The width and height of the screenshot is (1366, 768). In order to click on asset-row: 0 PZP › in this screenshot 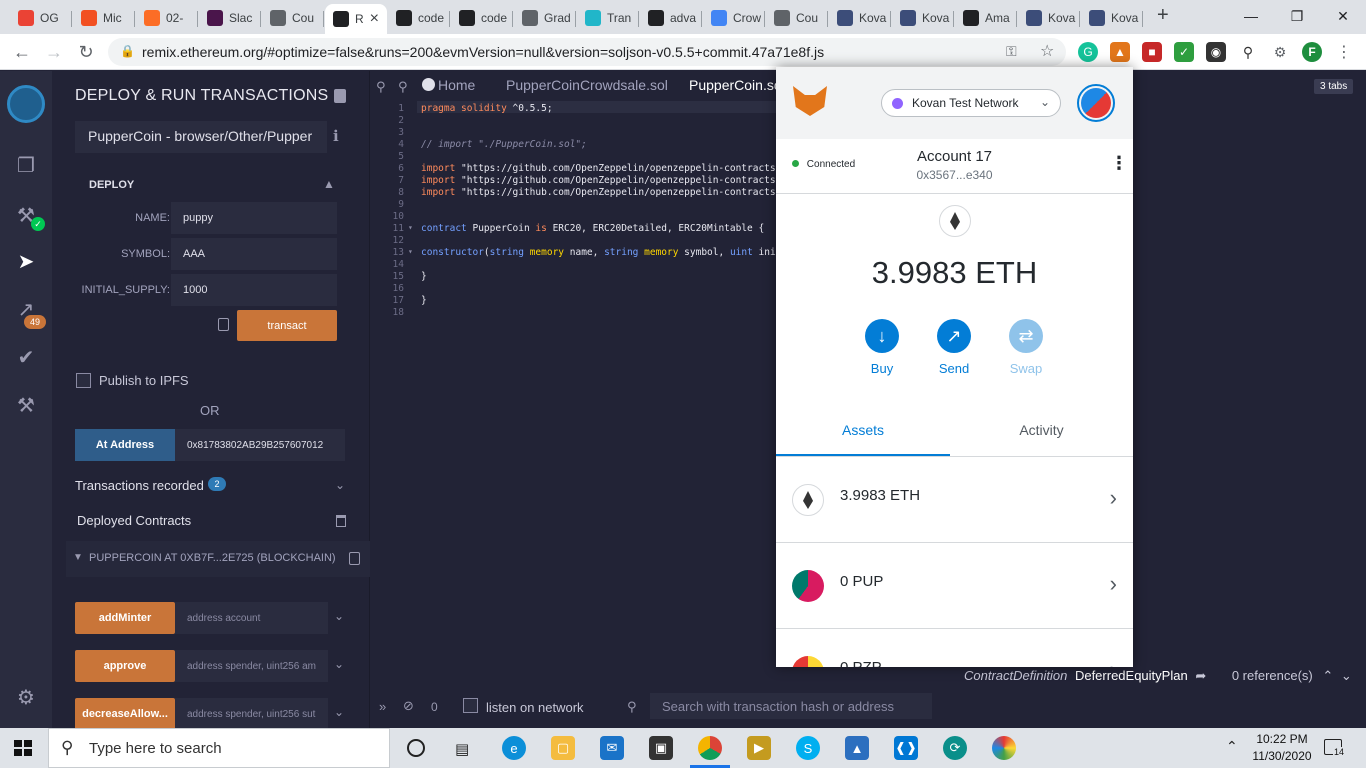, I will do `click(954, 648)`.